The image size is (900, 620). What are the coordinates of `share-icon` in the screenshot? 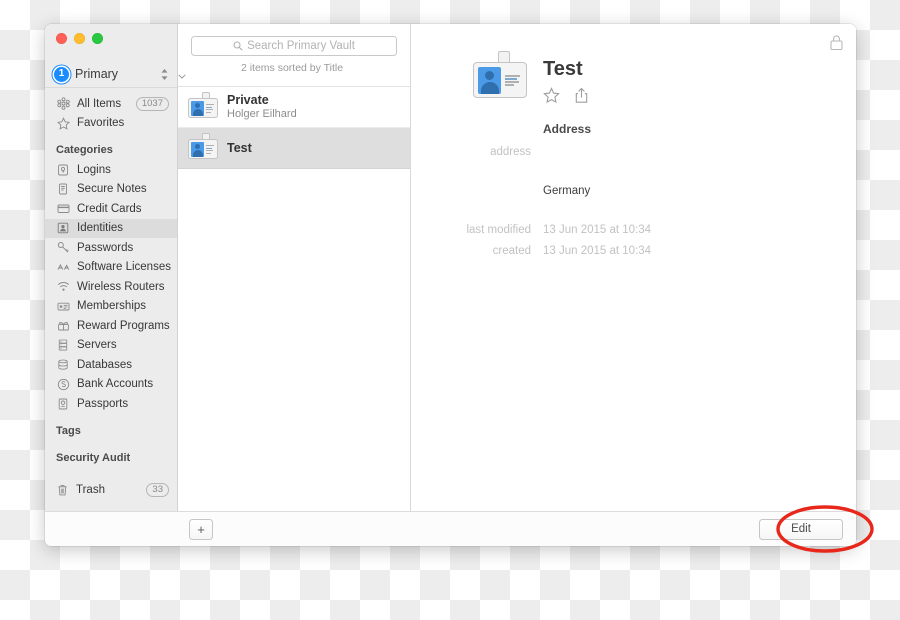 It's located at (581, 95).